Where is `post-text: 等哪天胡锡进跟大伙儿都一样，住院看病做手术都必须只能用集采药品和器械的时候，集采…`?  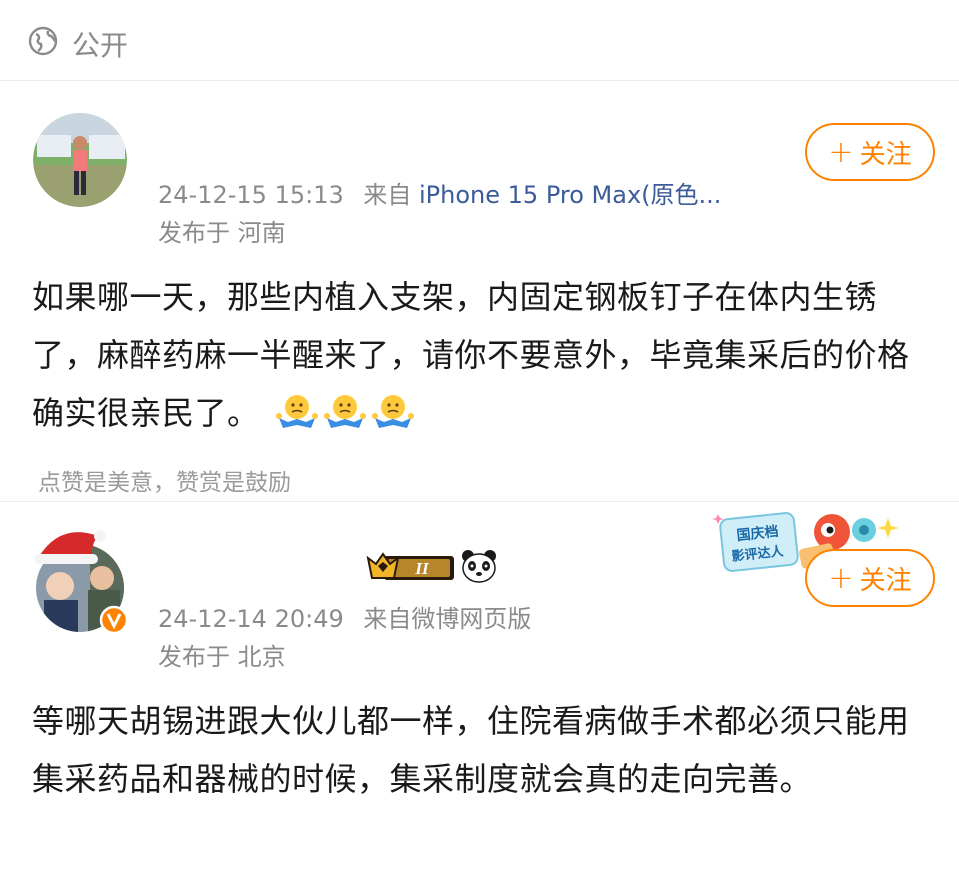 post-text: 等哪天胡锡进跟大伙儿都一样，住院看病做手术都必须只能用集采药品和器械的时候，集采… is located at coordinates (471, 750).